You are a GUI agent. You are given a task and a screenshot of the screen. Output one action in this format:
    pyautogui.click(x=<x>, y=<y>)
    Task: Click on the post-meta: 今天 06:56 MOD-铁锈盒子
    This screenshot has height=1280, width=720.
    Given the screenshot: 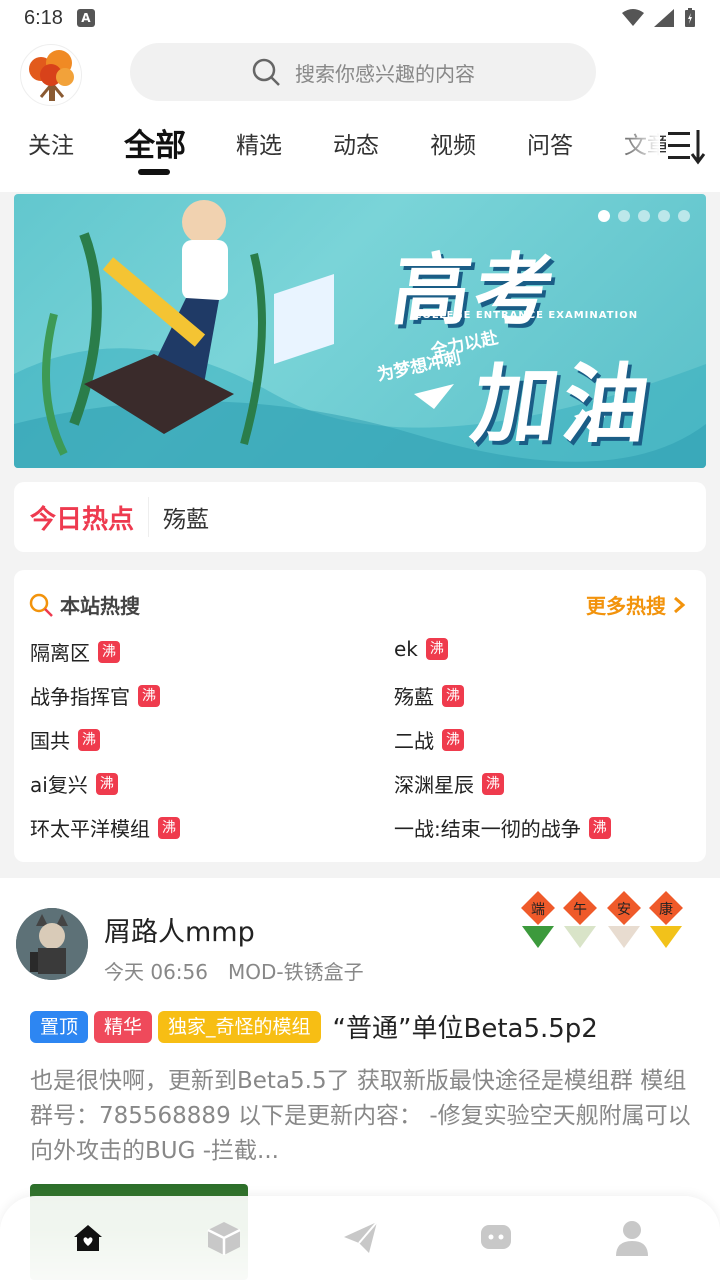 What is the action you would take?
    pyautogui.click(x=234, y=970)
    